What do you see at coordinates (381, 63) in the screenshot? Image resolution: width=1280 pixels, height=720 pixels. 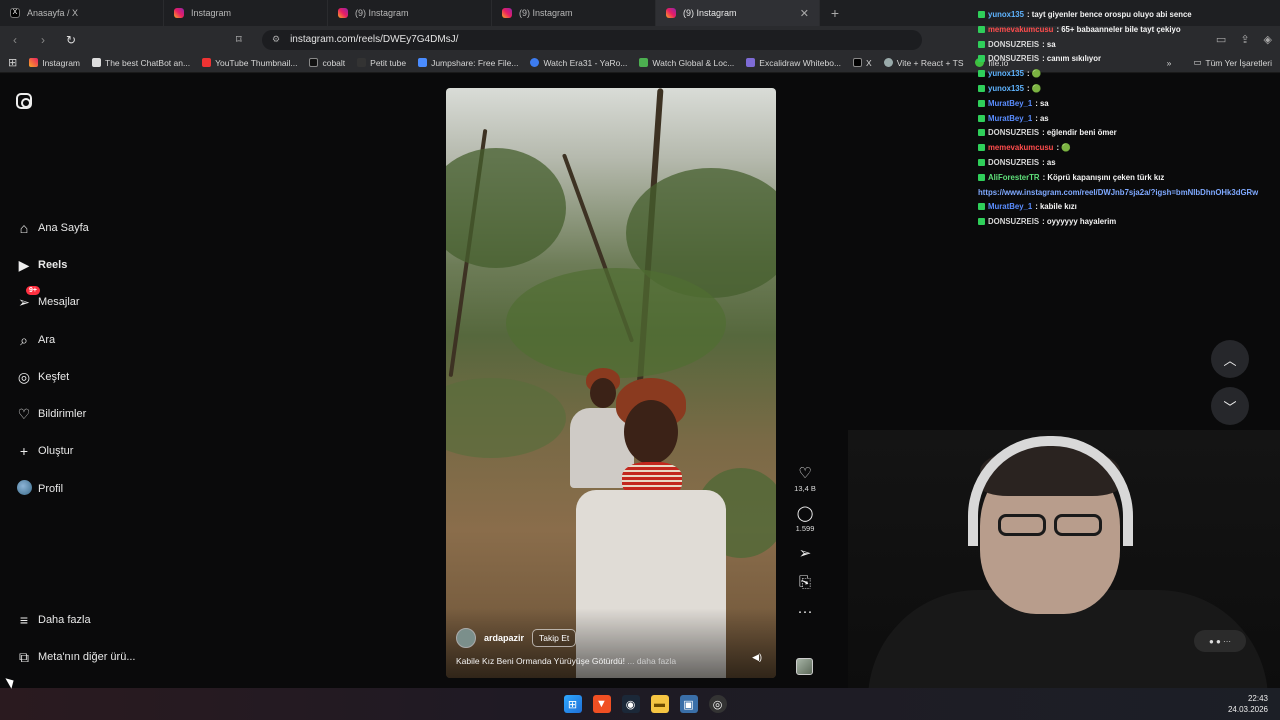 I see `bookmark-item: Petit tube` at bounding box center [381, 63].